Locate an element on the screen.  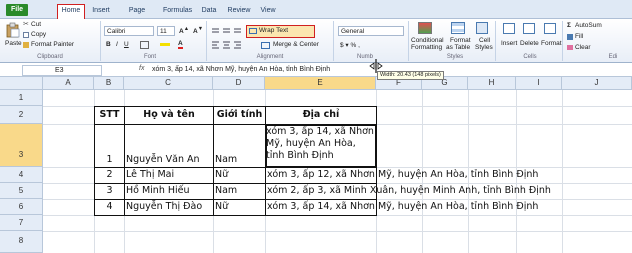
column-width-tooltip: Width: 20.43 (148 pixels) is located at coordinates (410, 75).